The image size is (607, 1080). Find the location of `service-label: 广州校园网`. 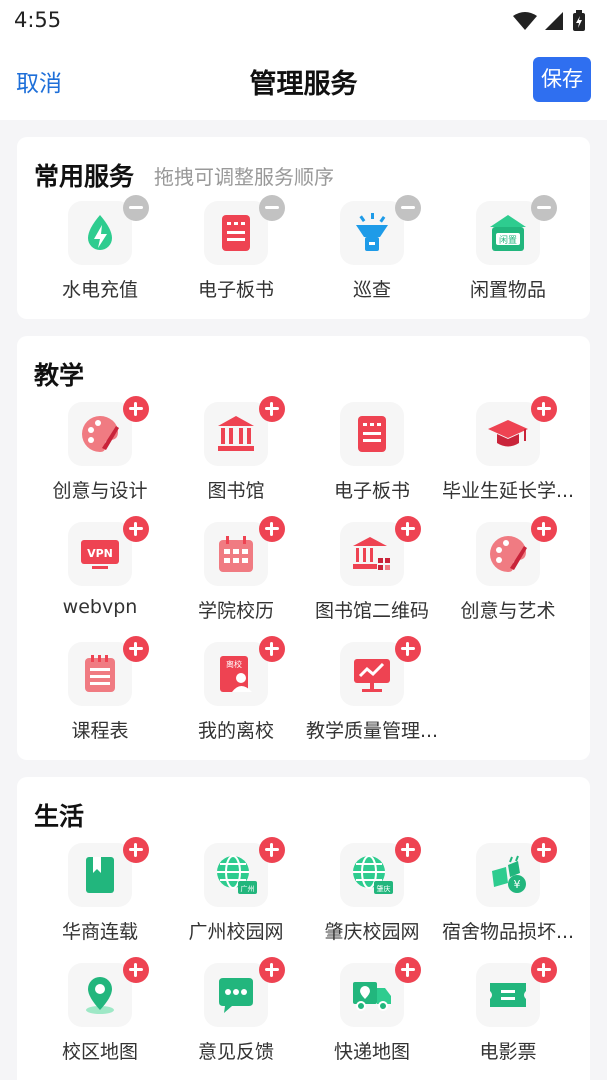

service-label: 广州校园网 is located at coordinates (236, 932).